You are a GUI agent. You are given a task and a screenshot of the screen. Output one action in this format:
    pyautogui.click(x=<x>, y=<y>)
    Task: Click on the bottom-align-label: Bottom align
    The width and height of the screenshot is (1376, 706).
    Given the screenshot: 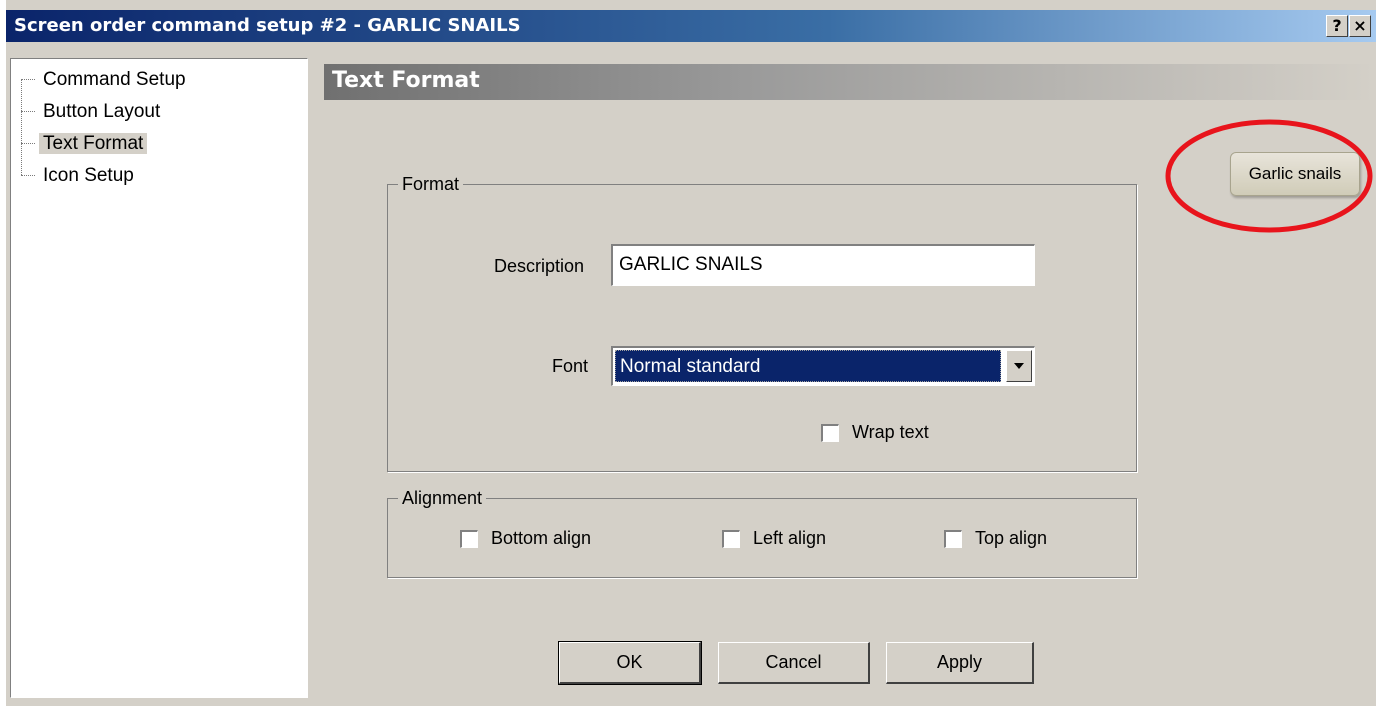 What is the action you would take?
    pyautogui.click(x=541, y=538)
    